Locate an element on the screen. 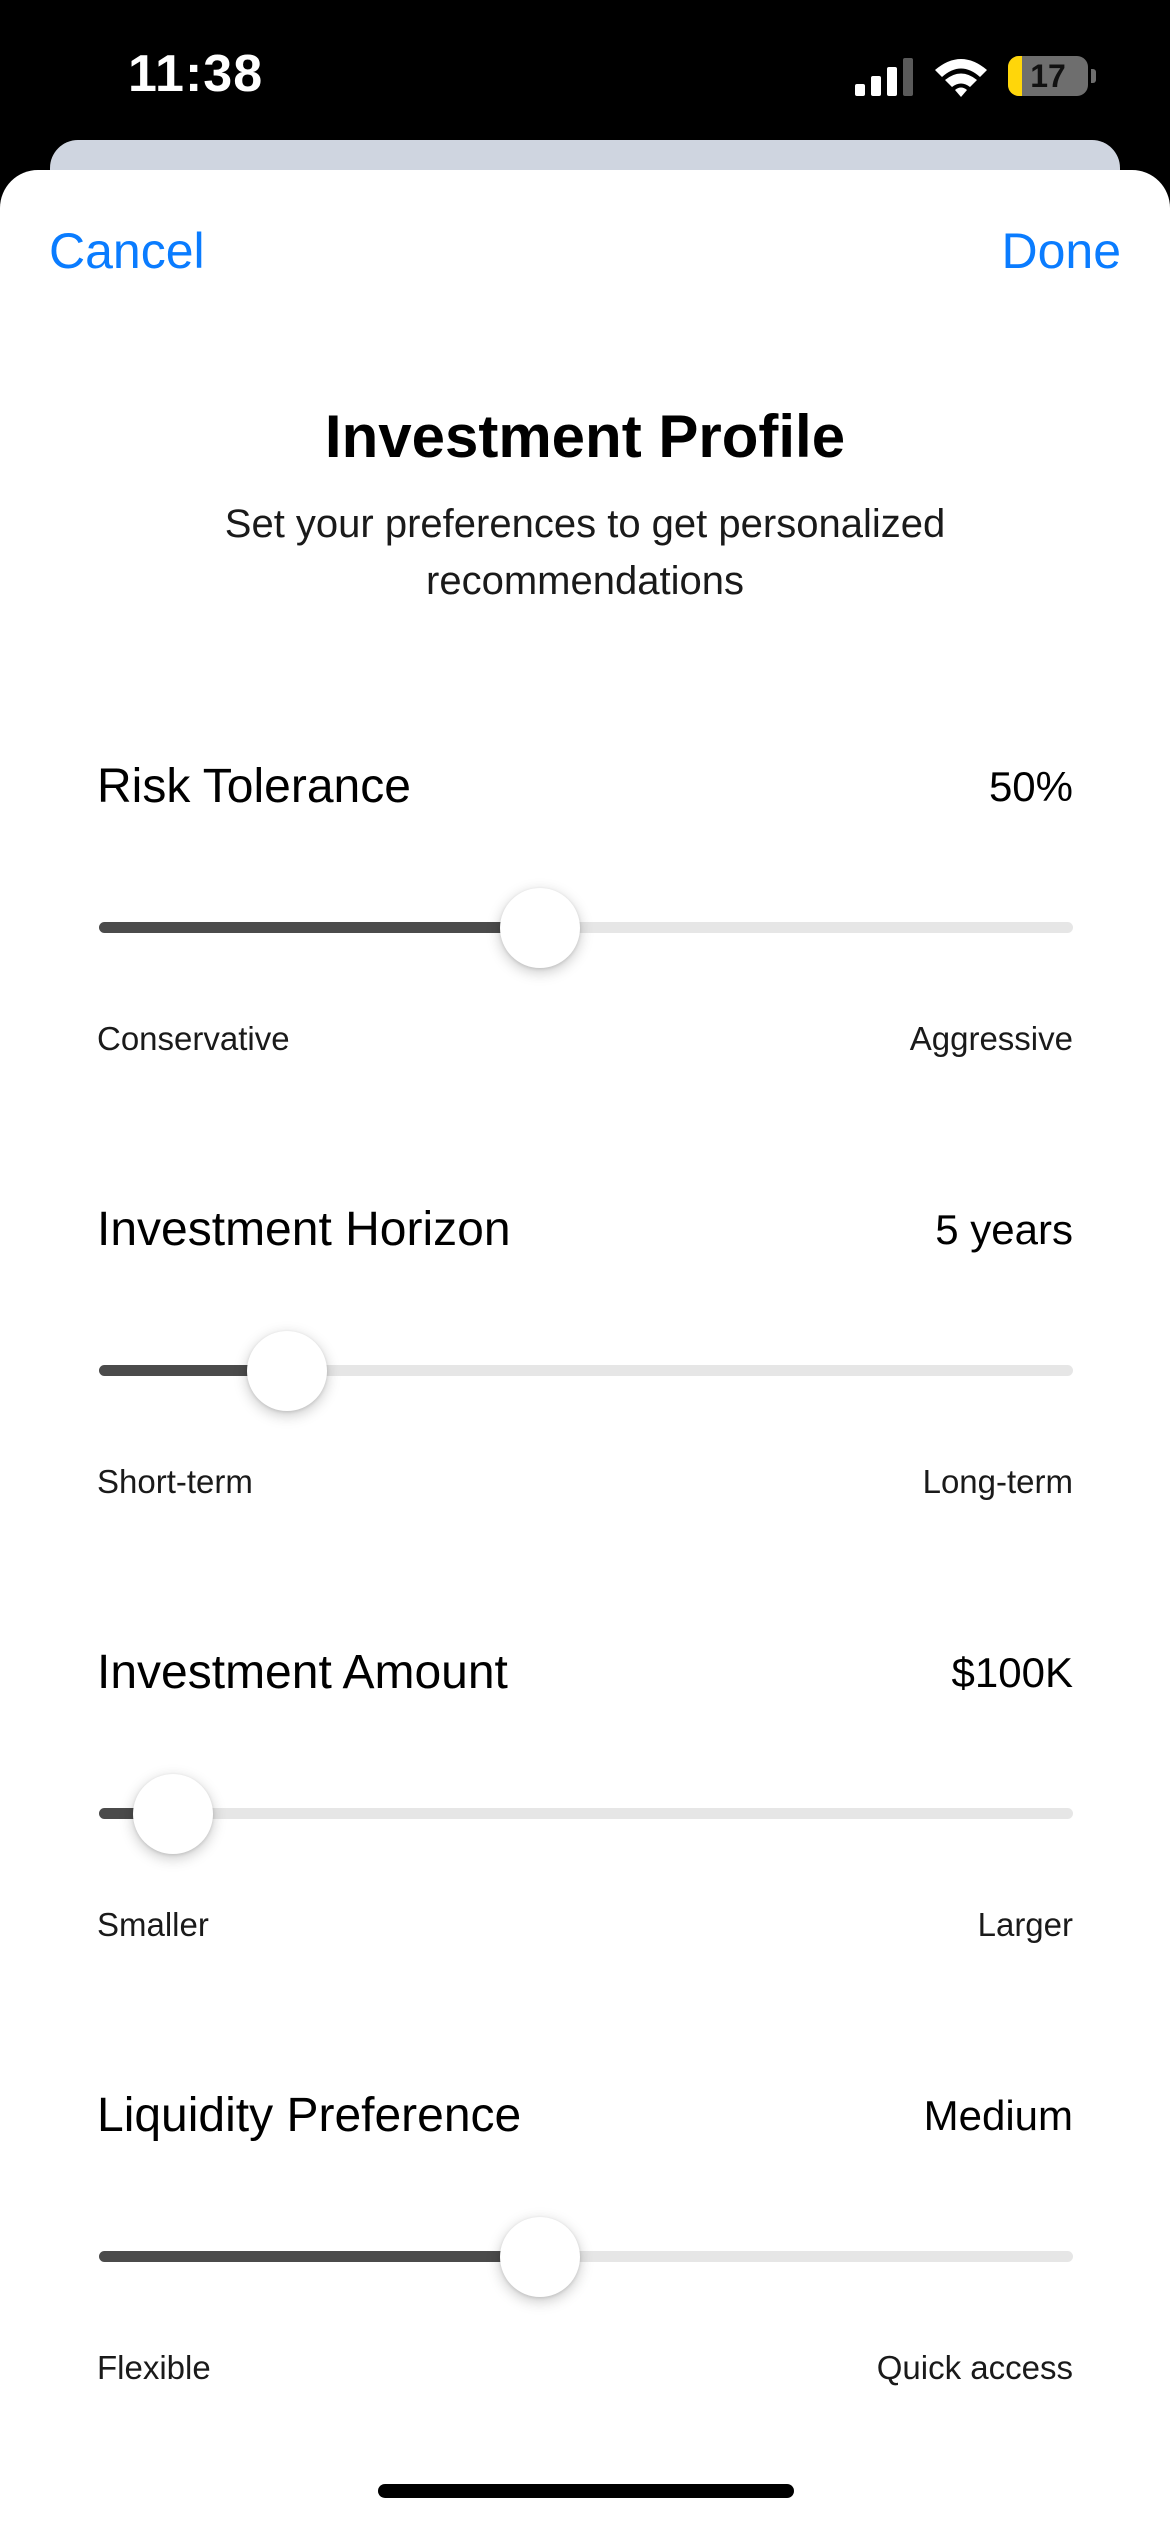  risk-tolerance-slider is located at coordinates (585, 928).